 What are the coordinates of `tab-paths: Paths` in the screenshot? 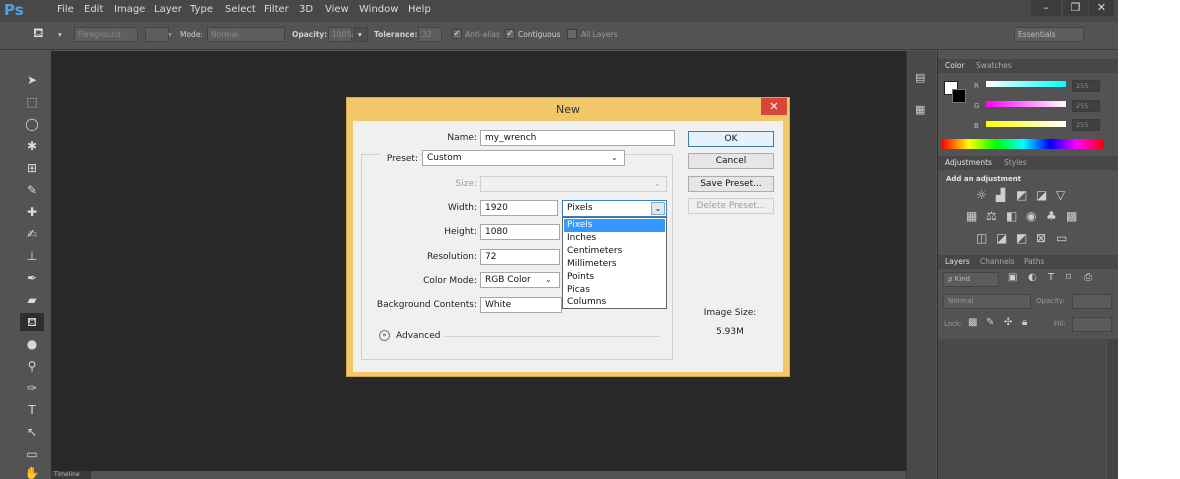 It's located at (1034, 261).